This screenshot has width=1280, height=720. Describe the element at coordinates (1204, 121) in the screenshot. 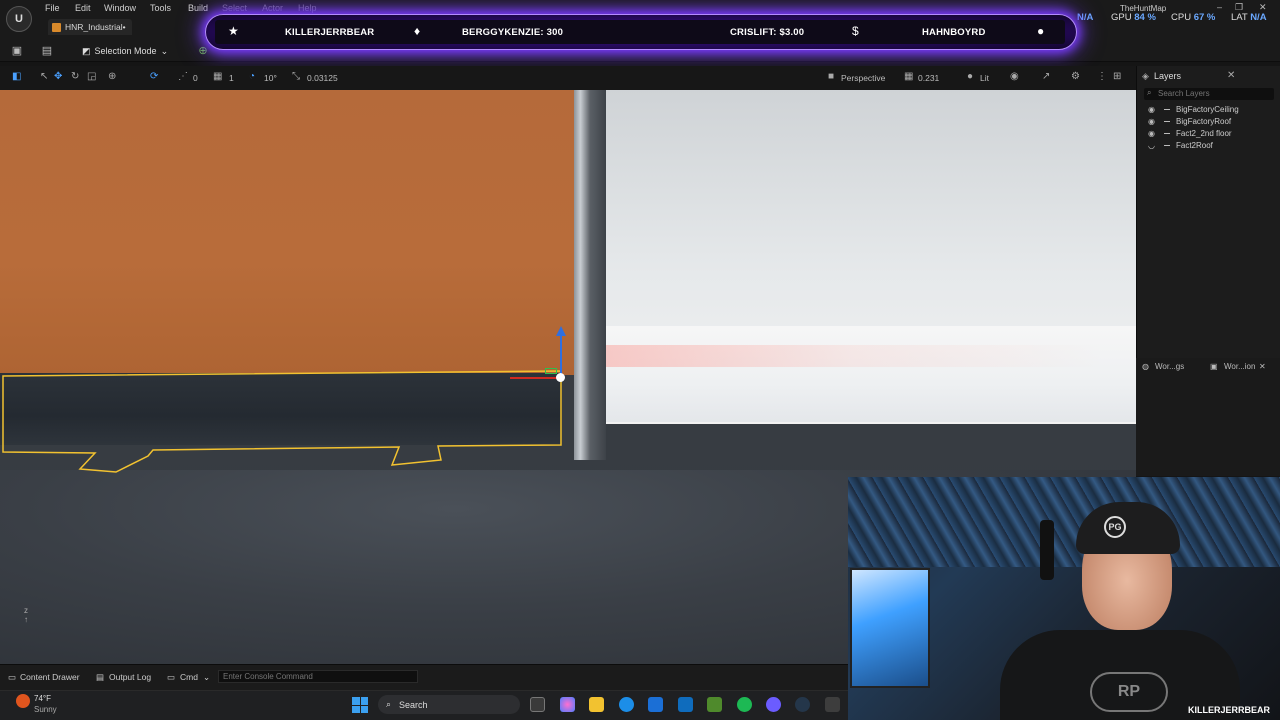

I see `layer-label: BigFactoryRoof` at that location.